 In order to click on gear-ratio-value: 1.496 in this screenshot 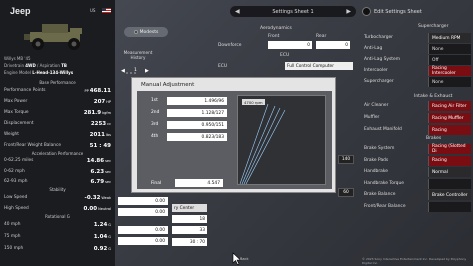, I will do `click(210, 101)`.